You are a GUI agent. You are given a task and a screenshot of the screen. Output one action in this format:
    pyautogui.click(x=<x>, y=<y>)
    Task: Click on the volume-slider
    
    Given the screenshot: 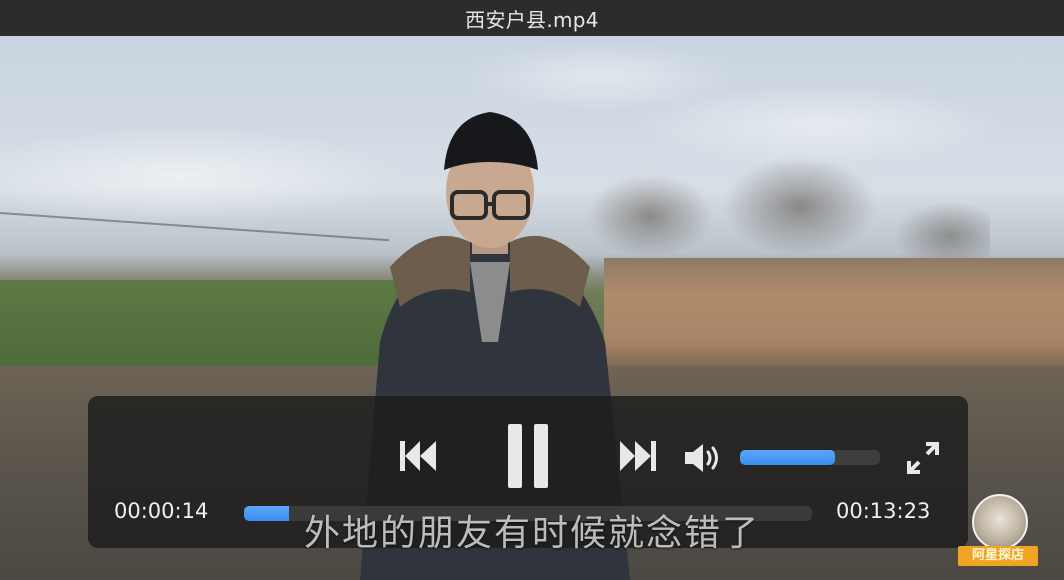 What is the action you would take?
    pyautogui.click(x=810, y=457)
    